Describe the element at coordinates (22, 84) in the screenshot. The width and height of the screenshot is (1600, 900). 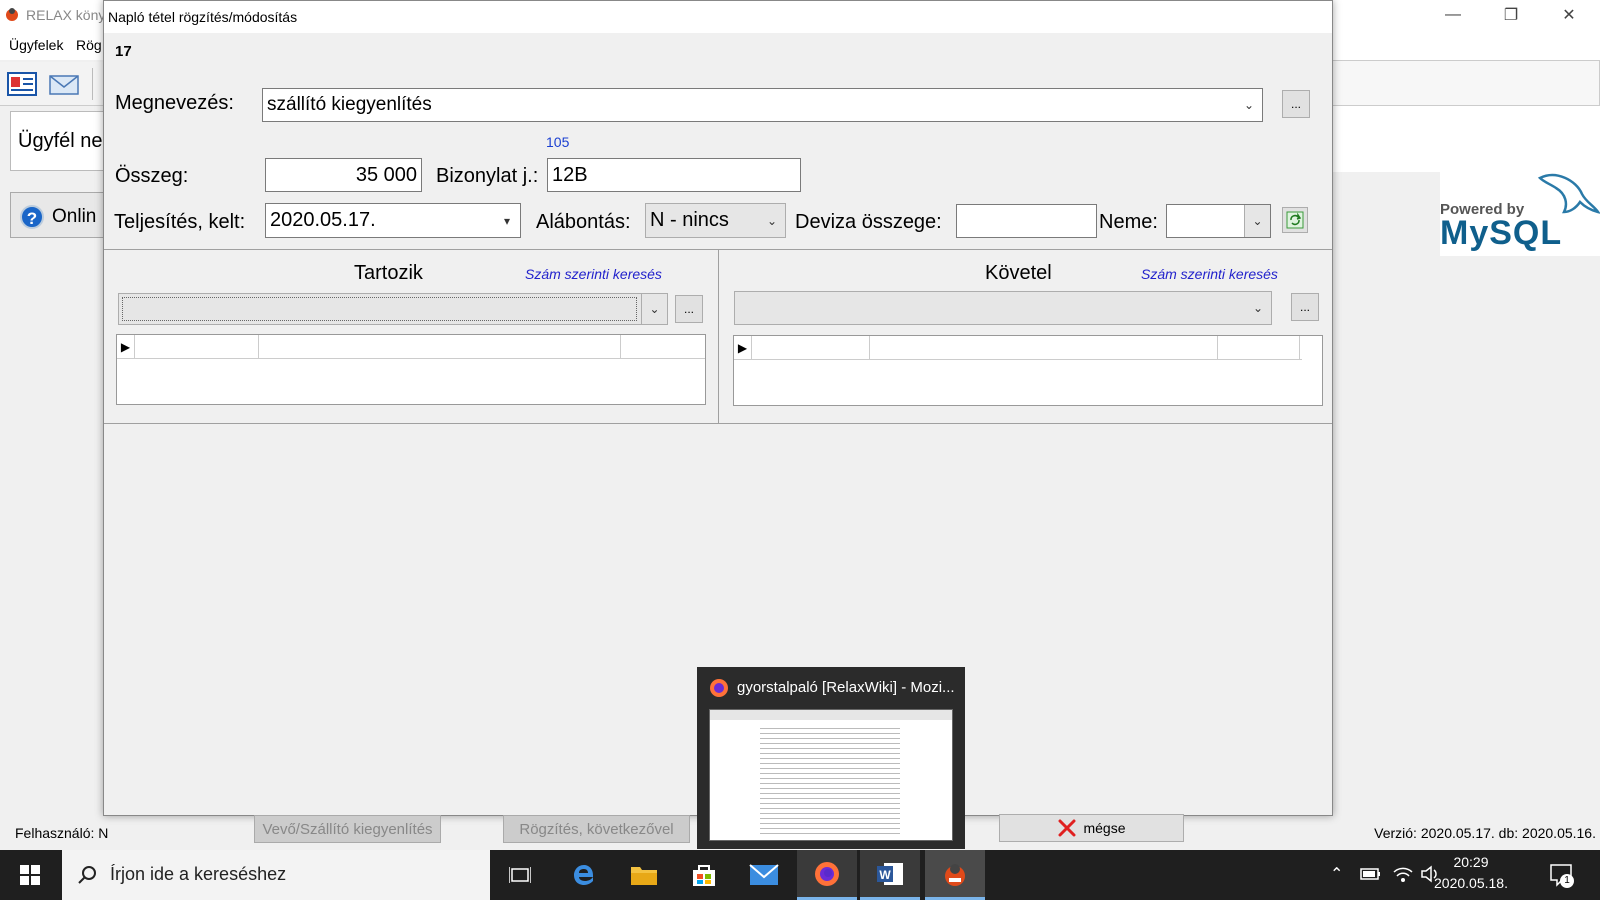
I see `contact-card-icon` at that location.